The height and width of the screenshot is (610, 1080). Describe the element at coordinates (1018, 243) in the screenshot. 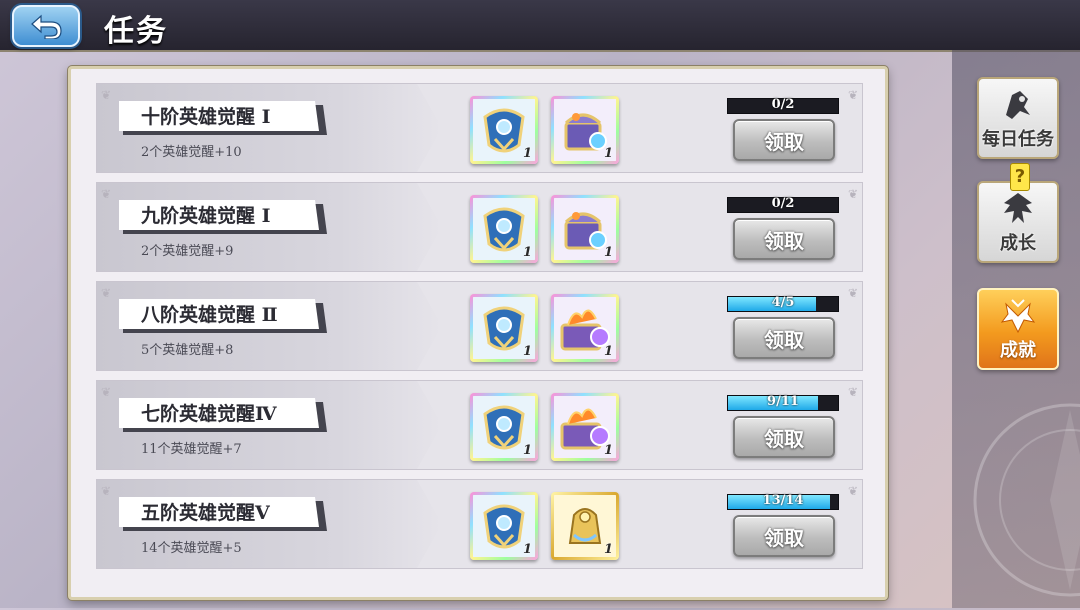

I see `tab-label: 成长` at that location.